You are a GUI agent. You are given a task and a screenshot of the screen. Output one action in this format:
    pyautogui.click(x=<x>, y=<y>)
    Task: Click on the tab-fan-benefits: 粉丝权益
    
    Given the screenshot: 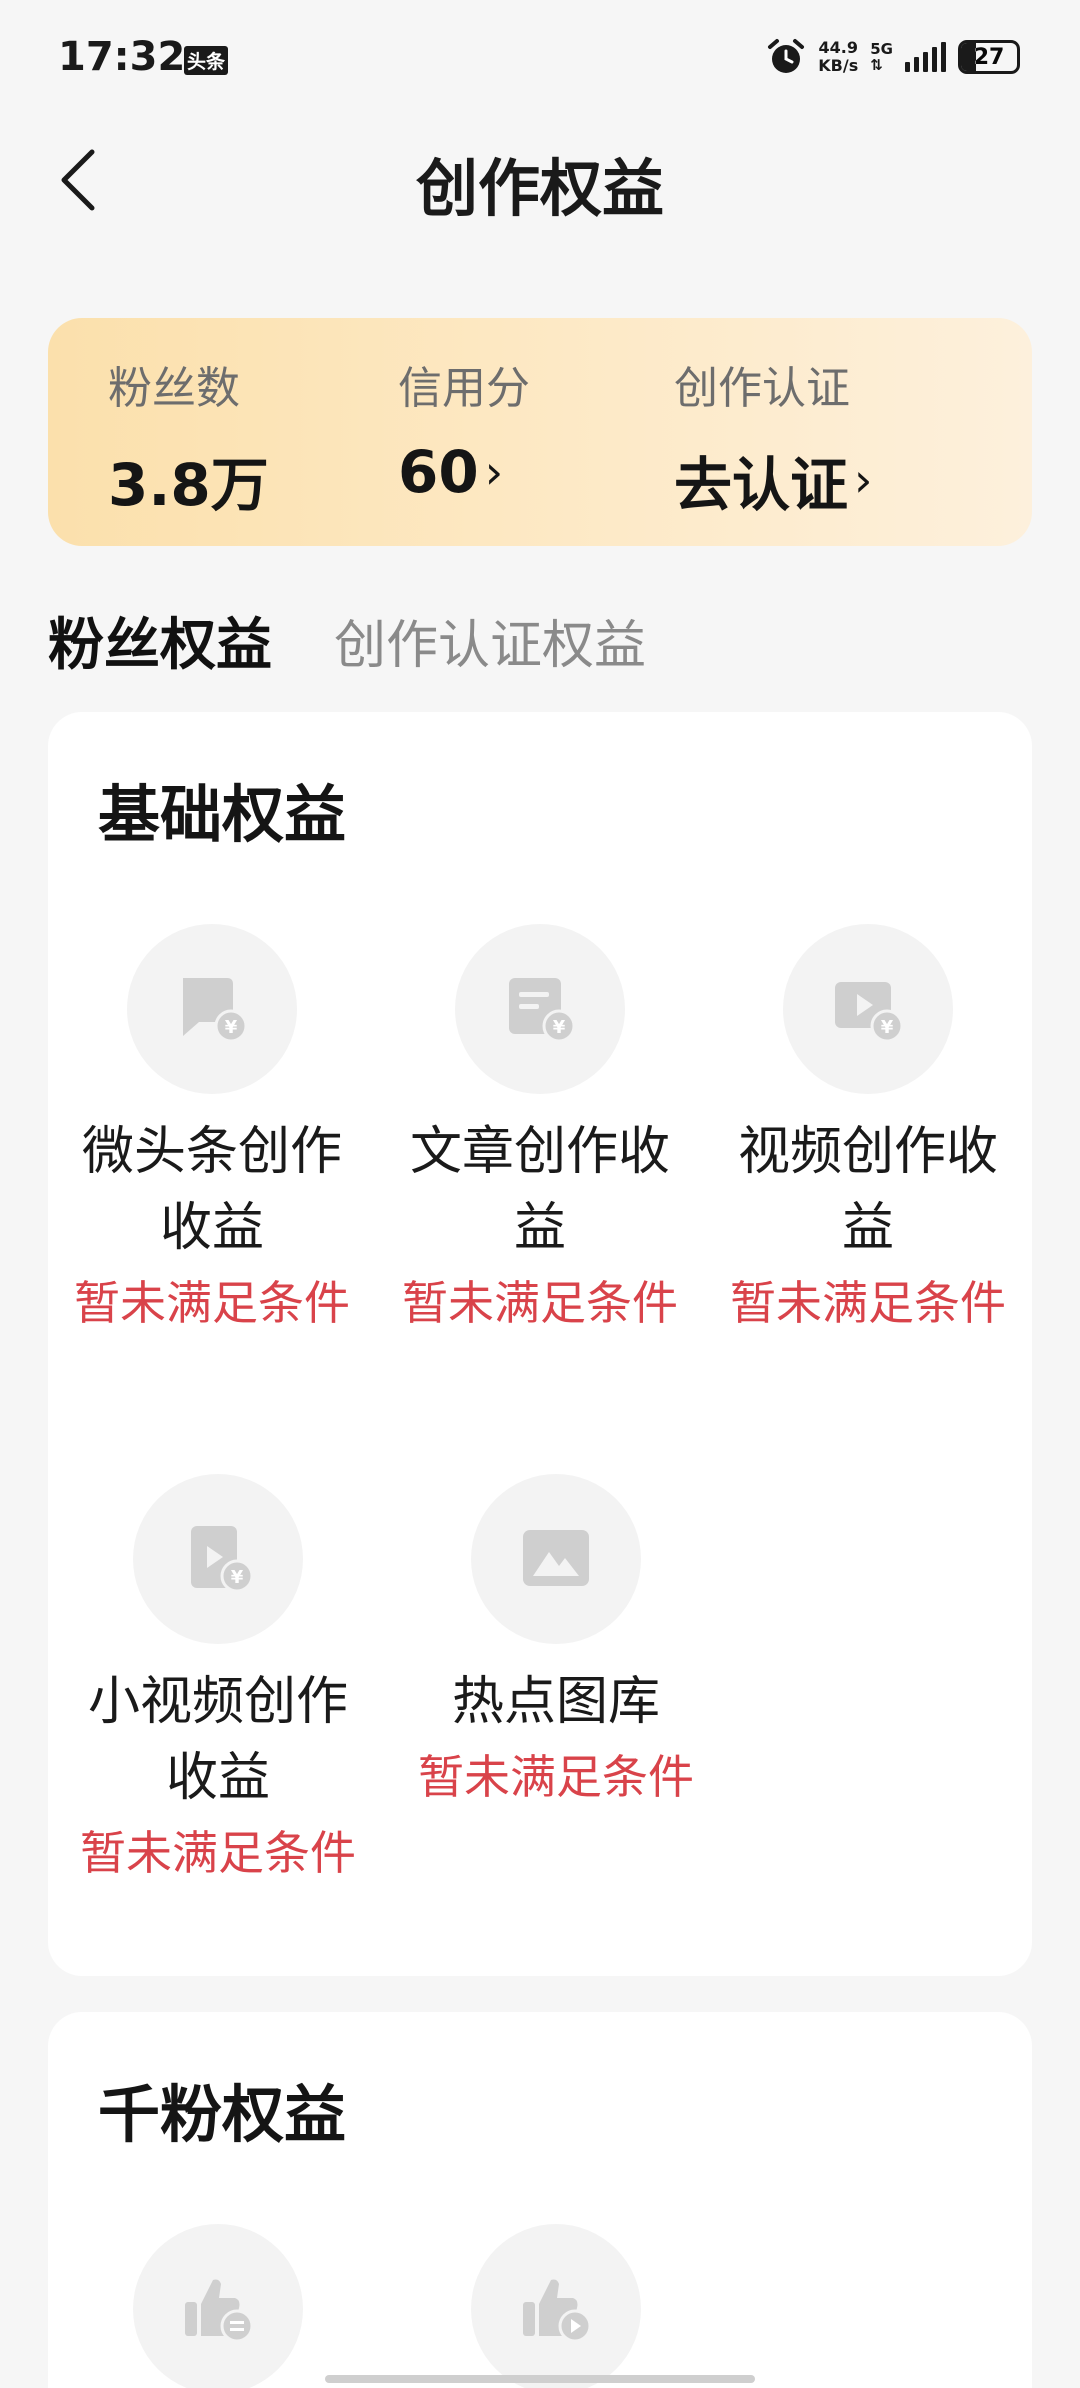 What is the action you would take?
    pyautogui.click(x=160, y=640)
    